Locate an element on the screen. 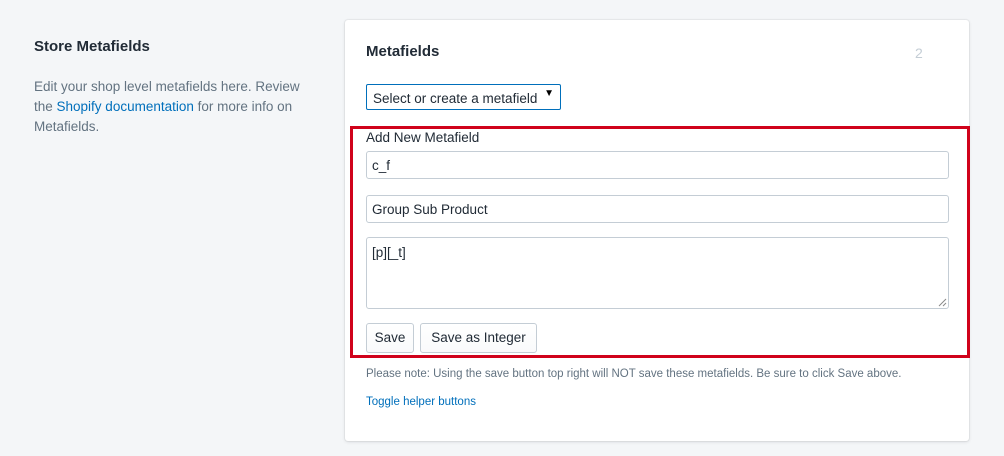 Image resolution: width=1004 pixels, height=456 pixels. add-new-metafield-label: Add New Metafield is located at coordinates (423, 137).